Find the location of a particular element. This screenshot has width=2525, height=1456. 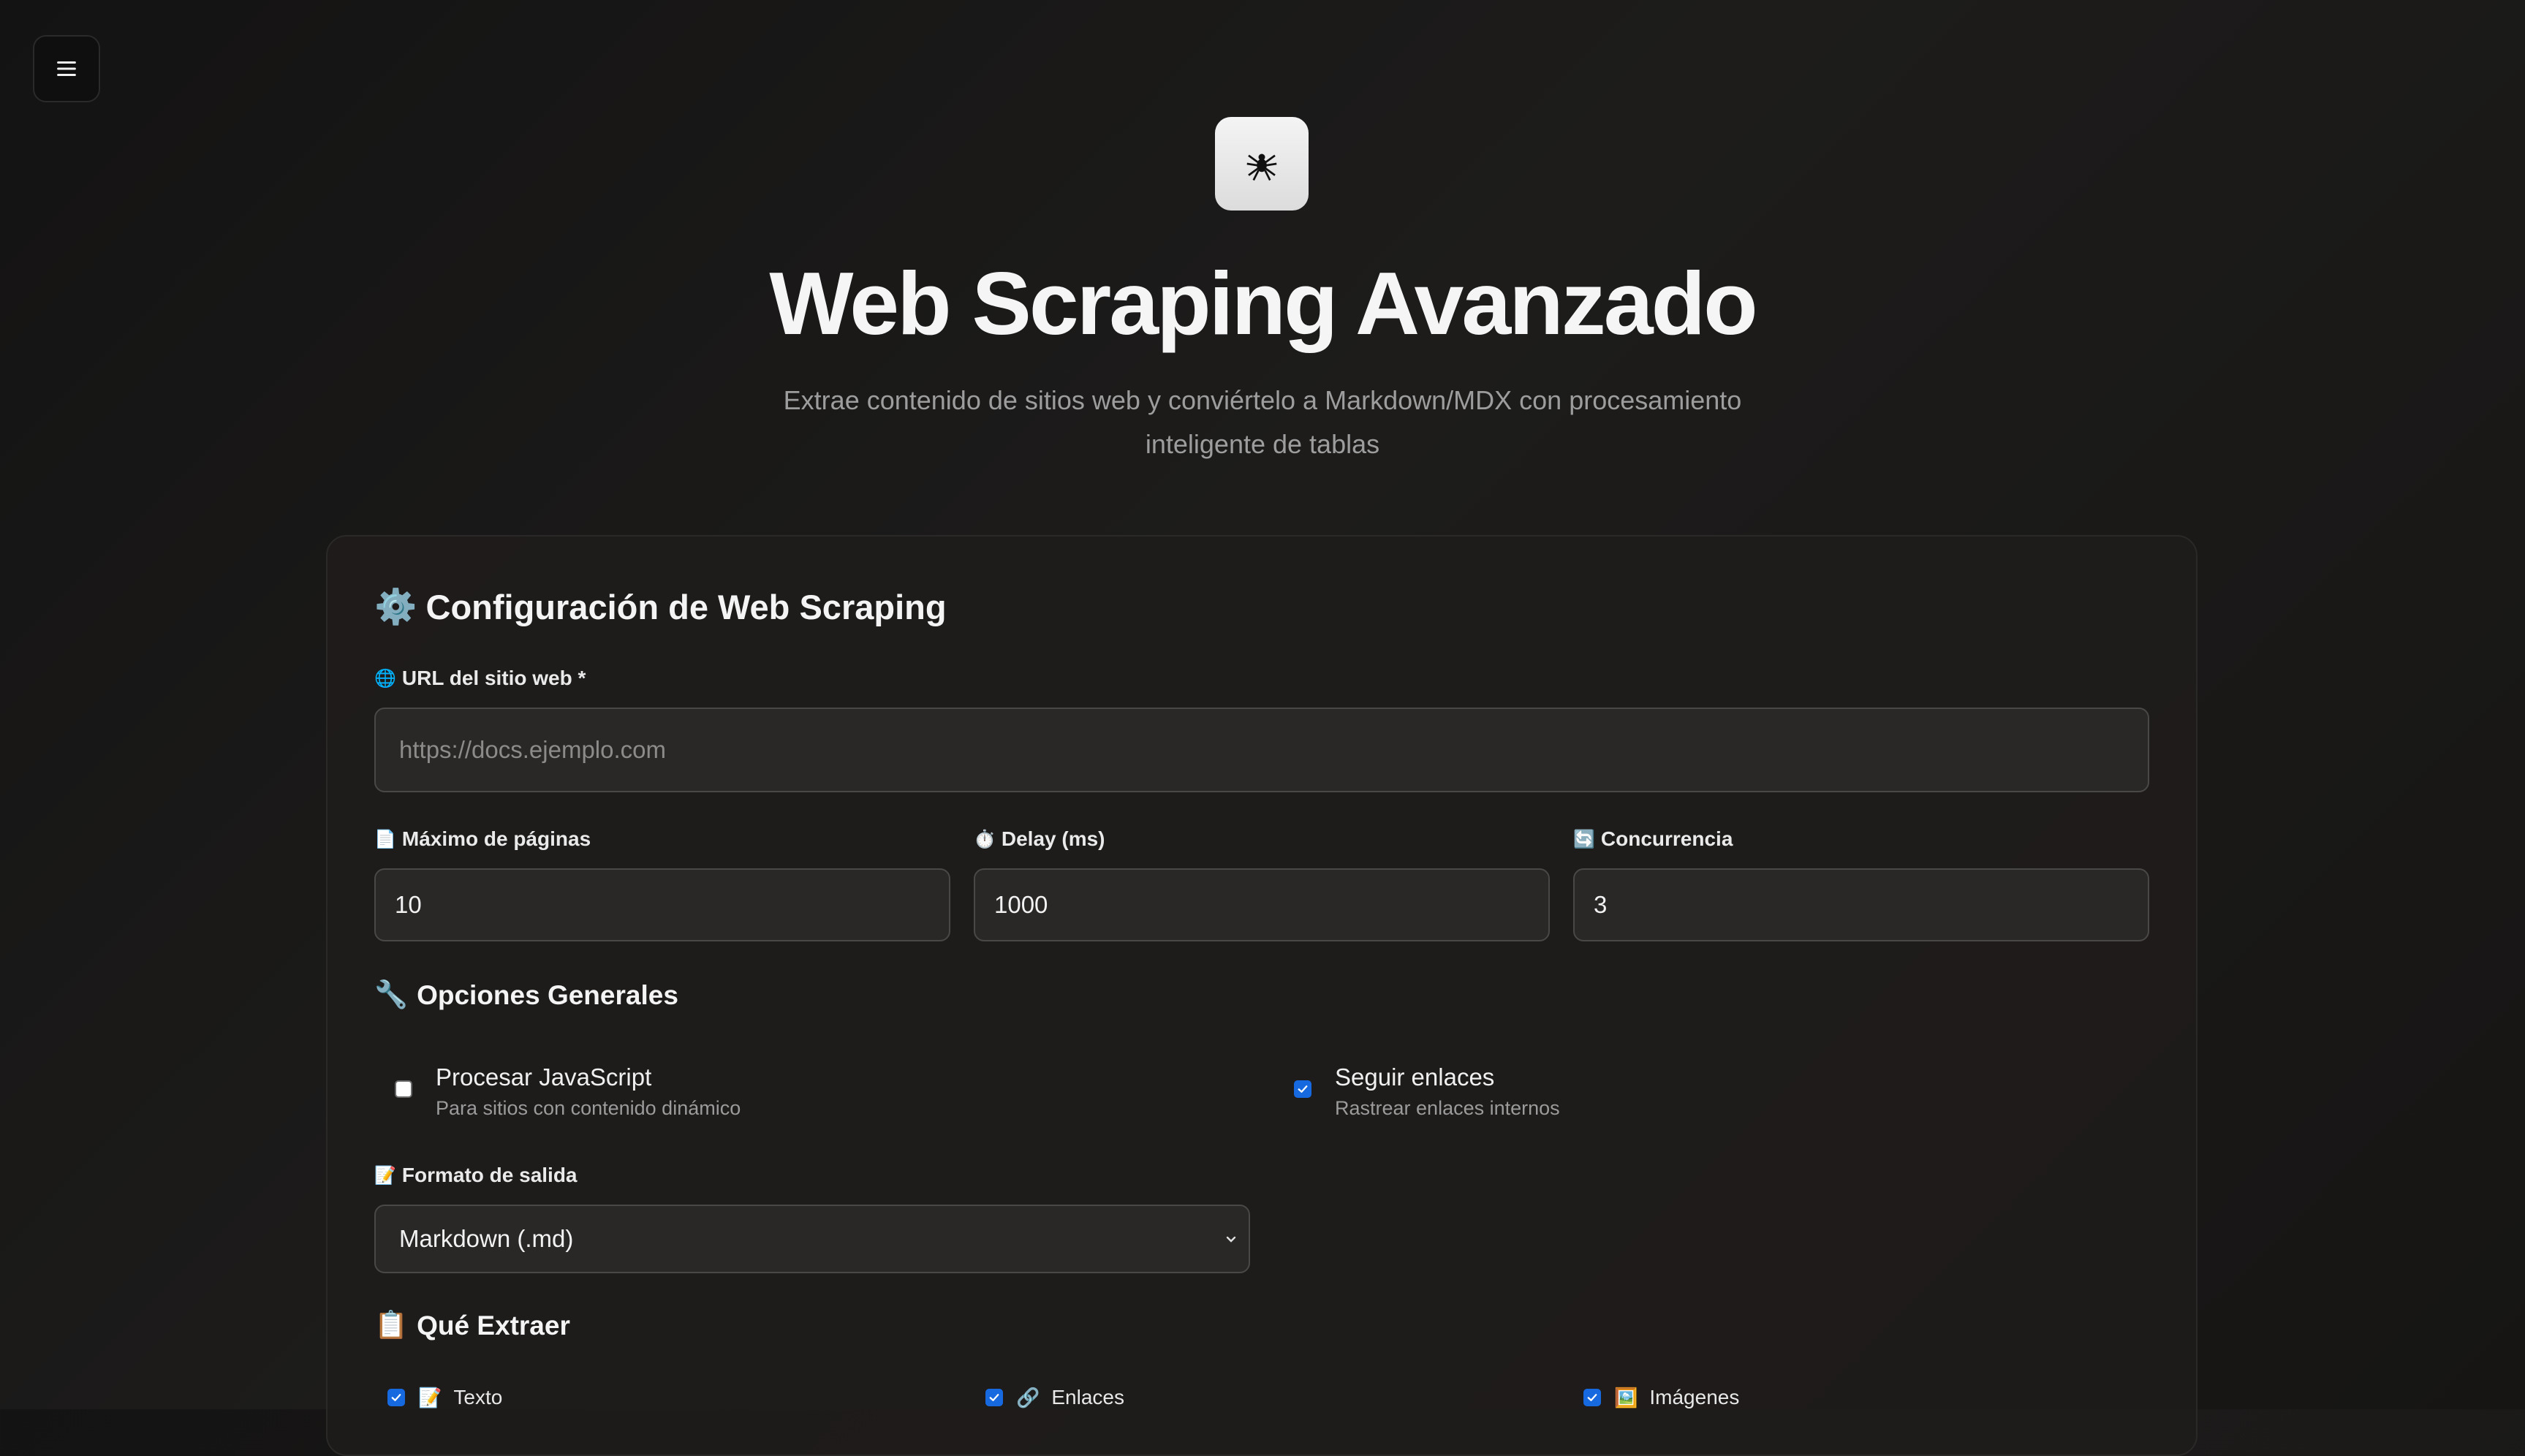

concurrency-input: 3 is located at coordinates (1861, 905).